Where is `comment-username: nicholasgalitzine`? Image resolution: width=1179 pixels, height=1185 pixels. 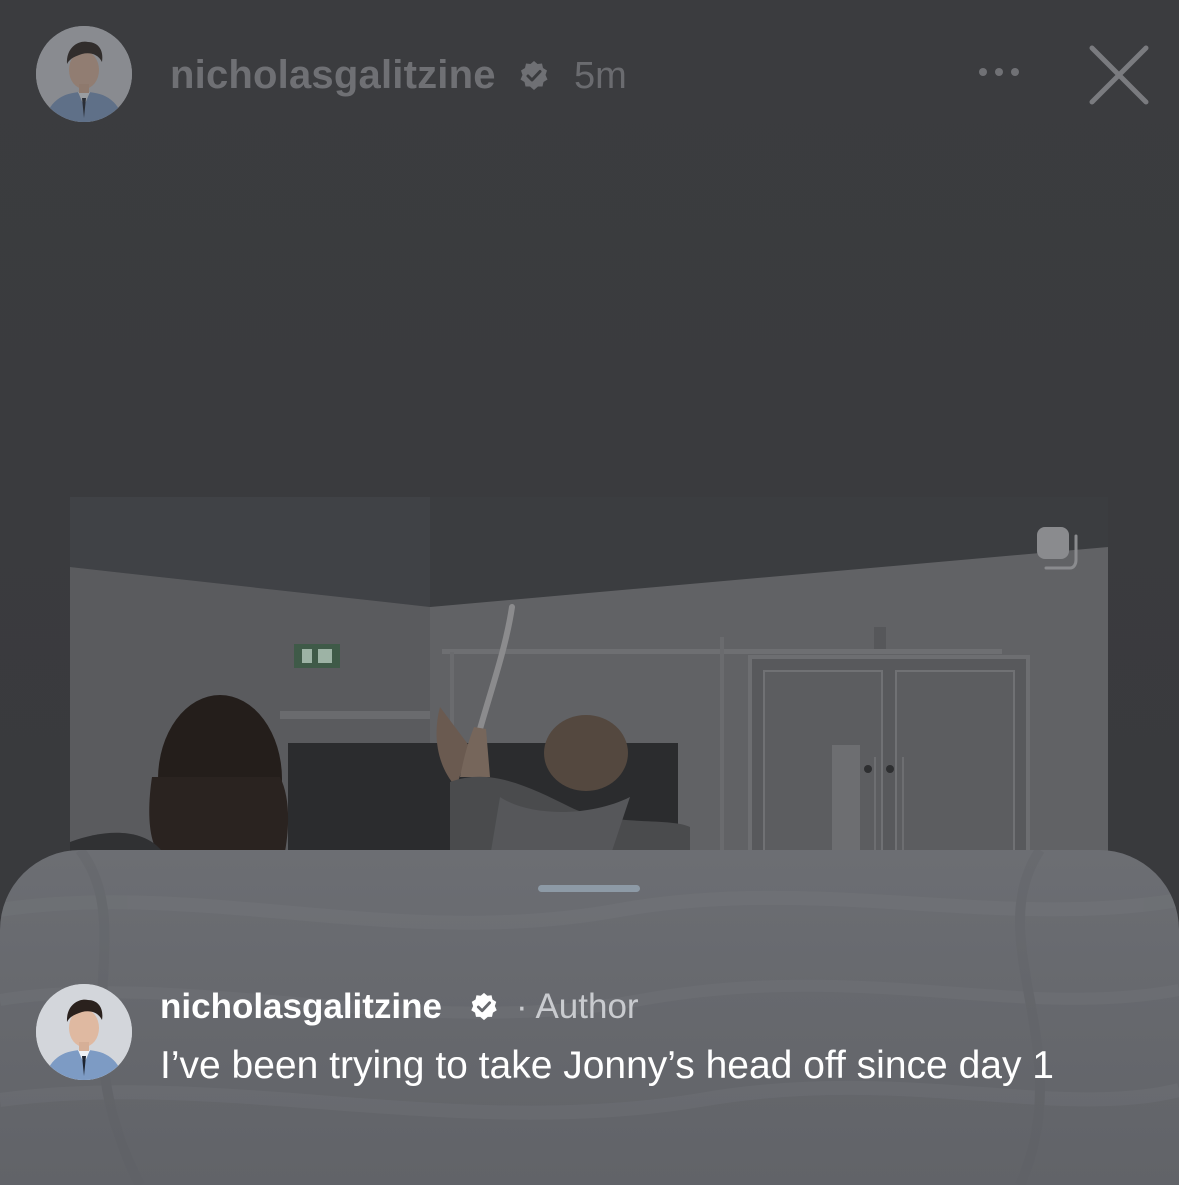
comment-username: nicholasgalitzine is located at coordinates (301, 1007).